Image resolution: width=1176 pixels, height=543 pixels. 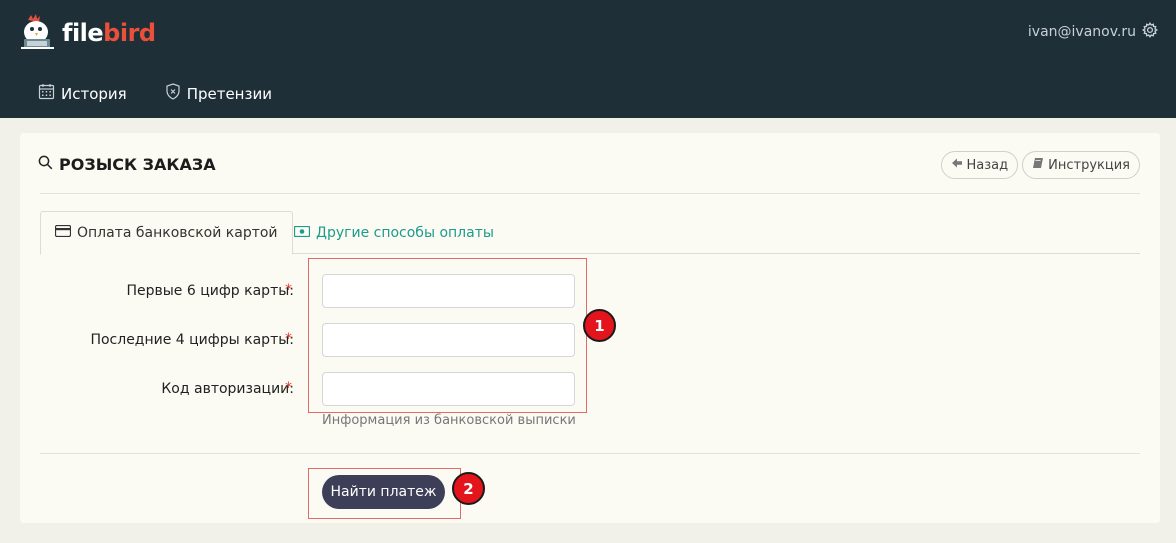 What do you see at coordinates (177, 233) in the screenshot?
I see `tab-bank-card-label: Оплата банковской картой` at bounding box center [177, 233].